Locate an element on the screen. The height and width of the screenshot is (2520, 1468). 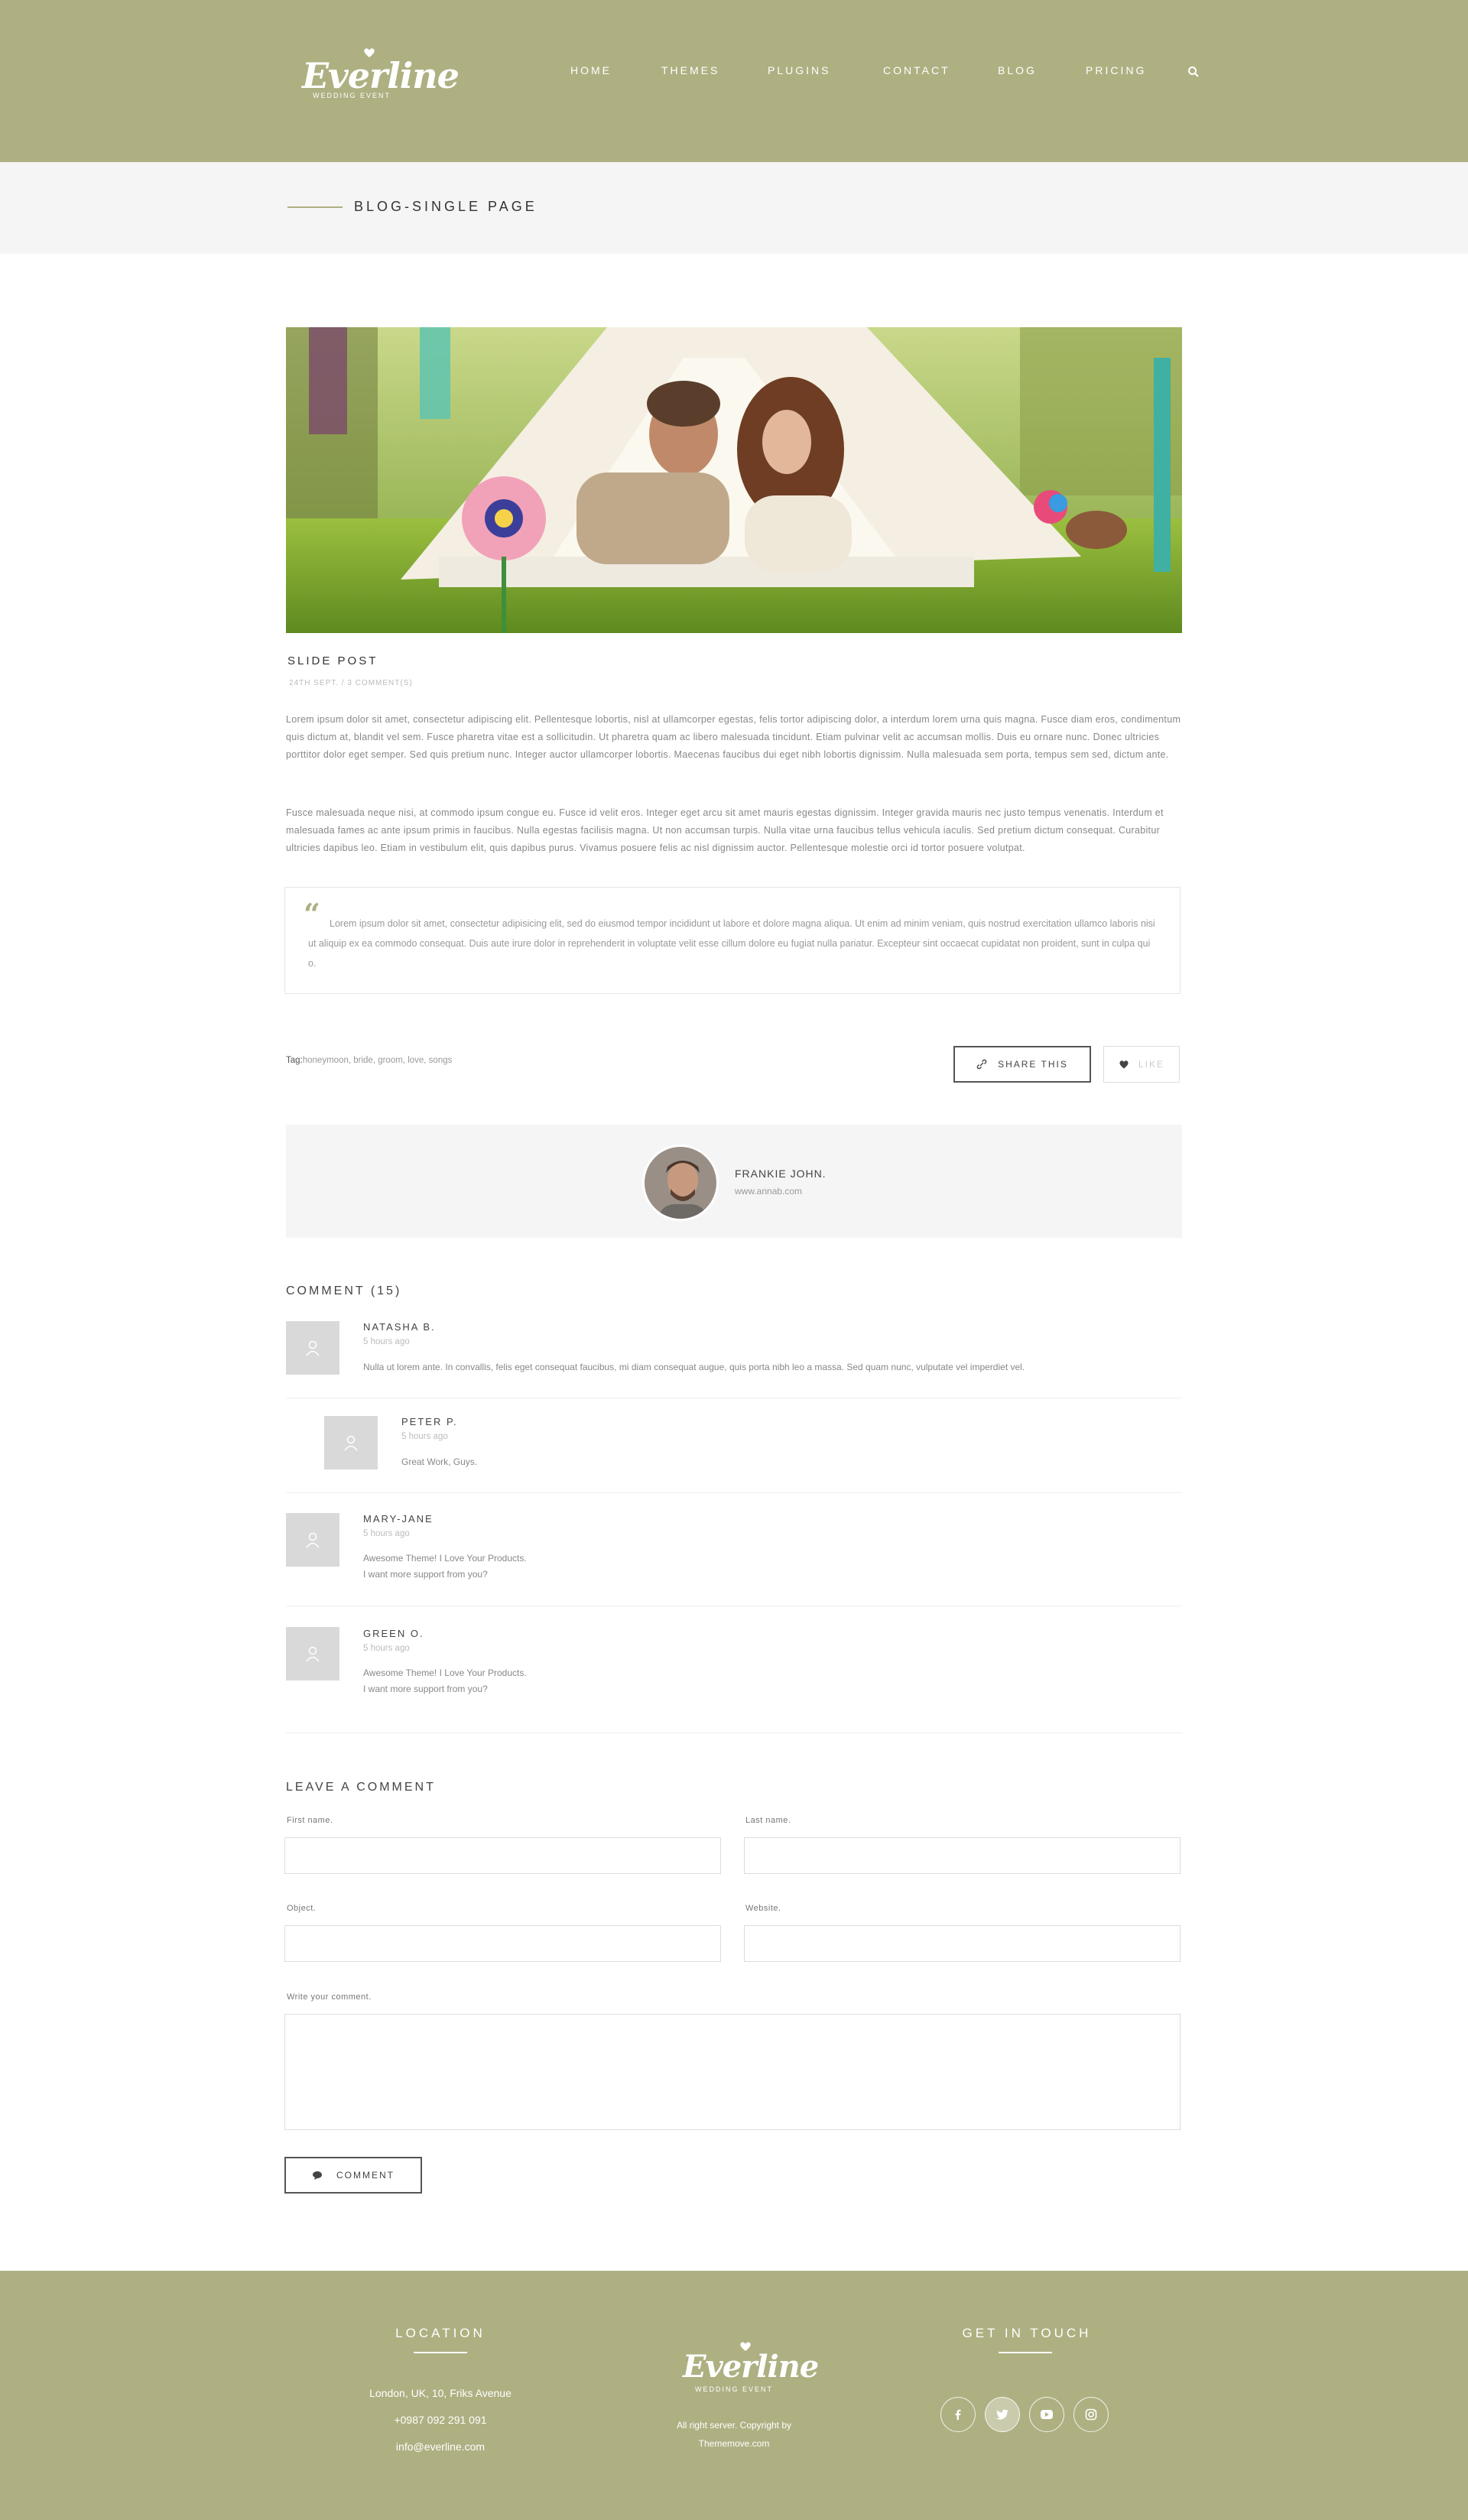
first-name-label: First name. is located at coordinates (310, 1820).